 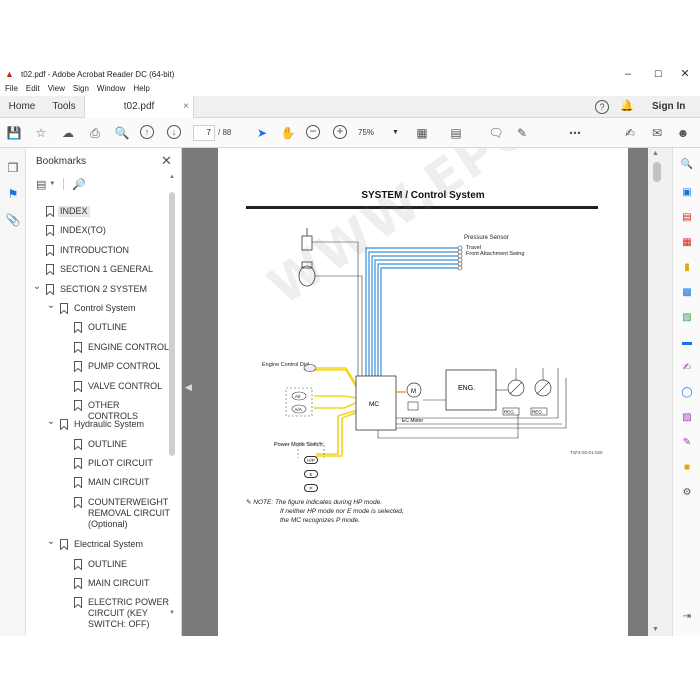 I want to click on help-icon: ?, so click(x=602, y=107).